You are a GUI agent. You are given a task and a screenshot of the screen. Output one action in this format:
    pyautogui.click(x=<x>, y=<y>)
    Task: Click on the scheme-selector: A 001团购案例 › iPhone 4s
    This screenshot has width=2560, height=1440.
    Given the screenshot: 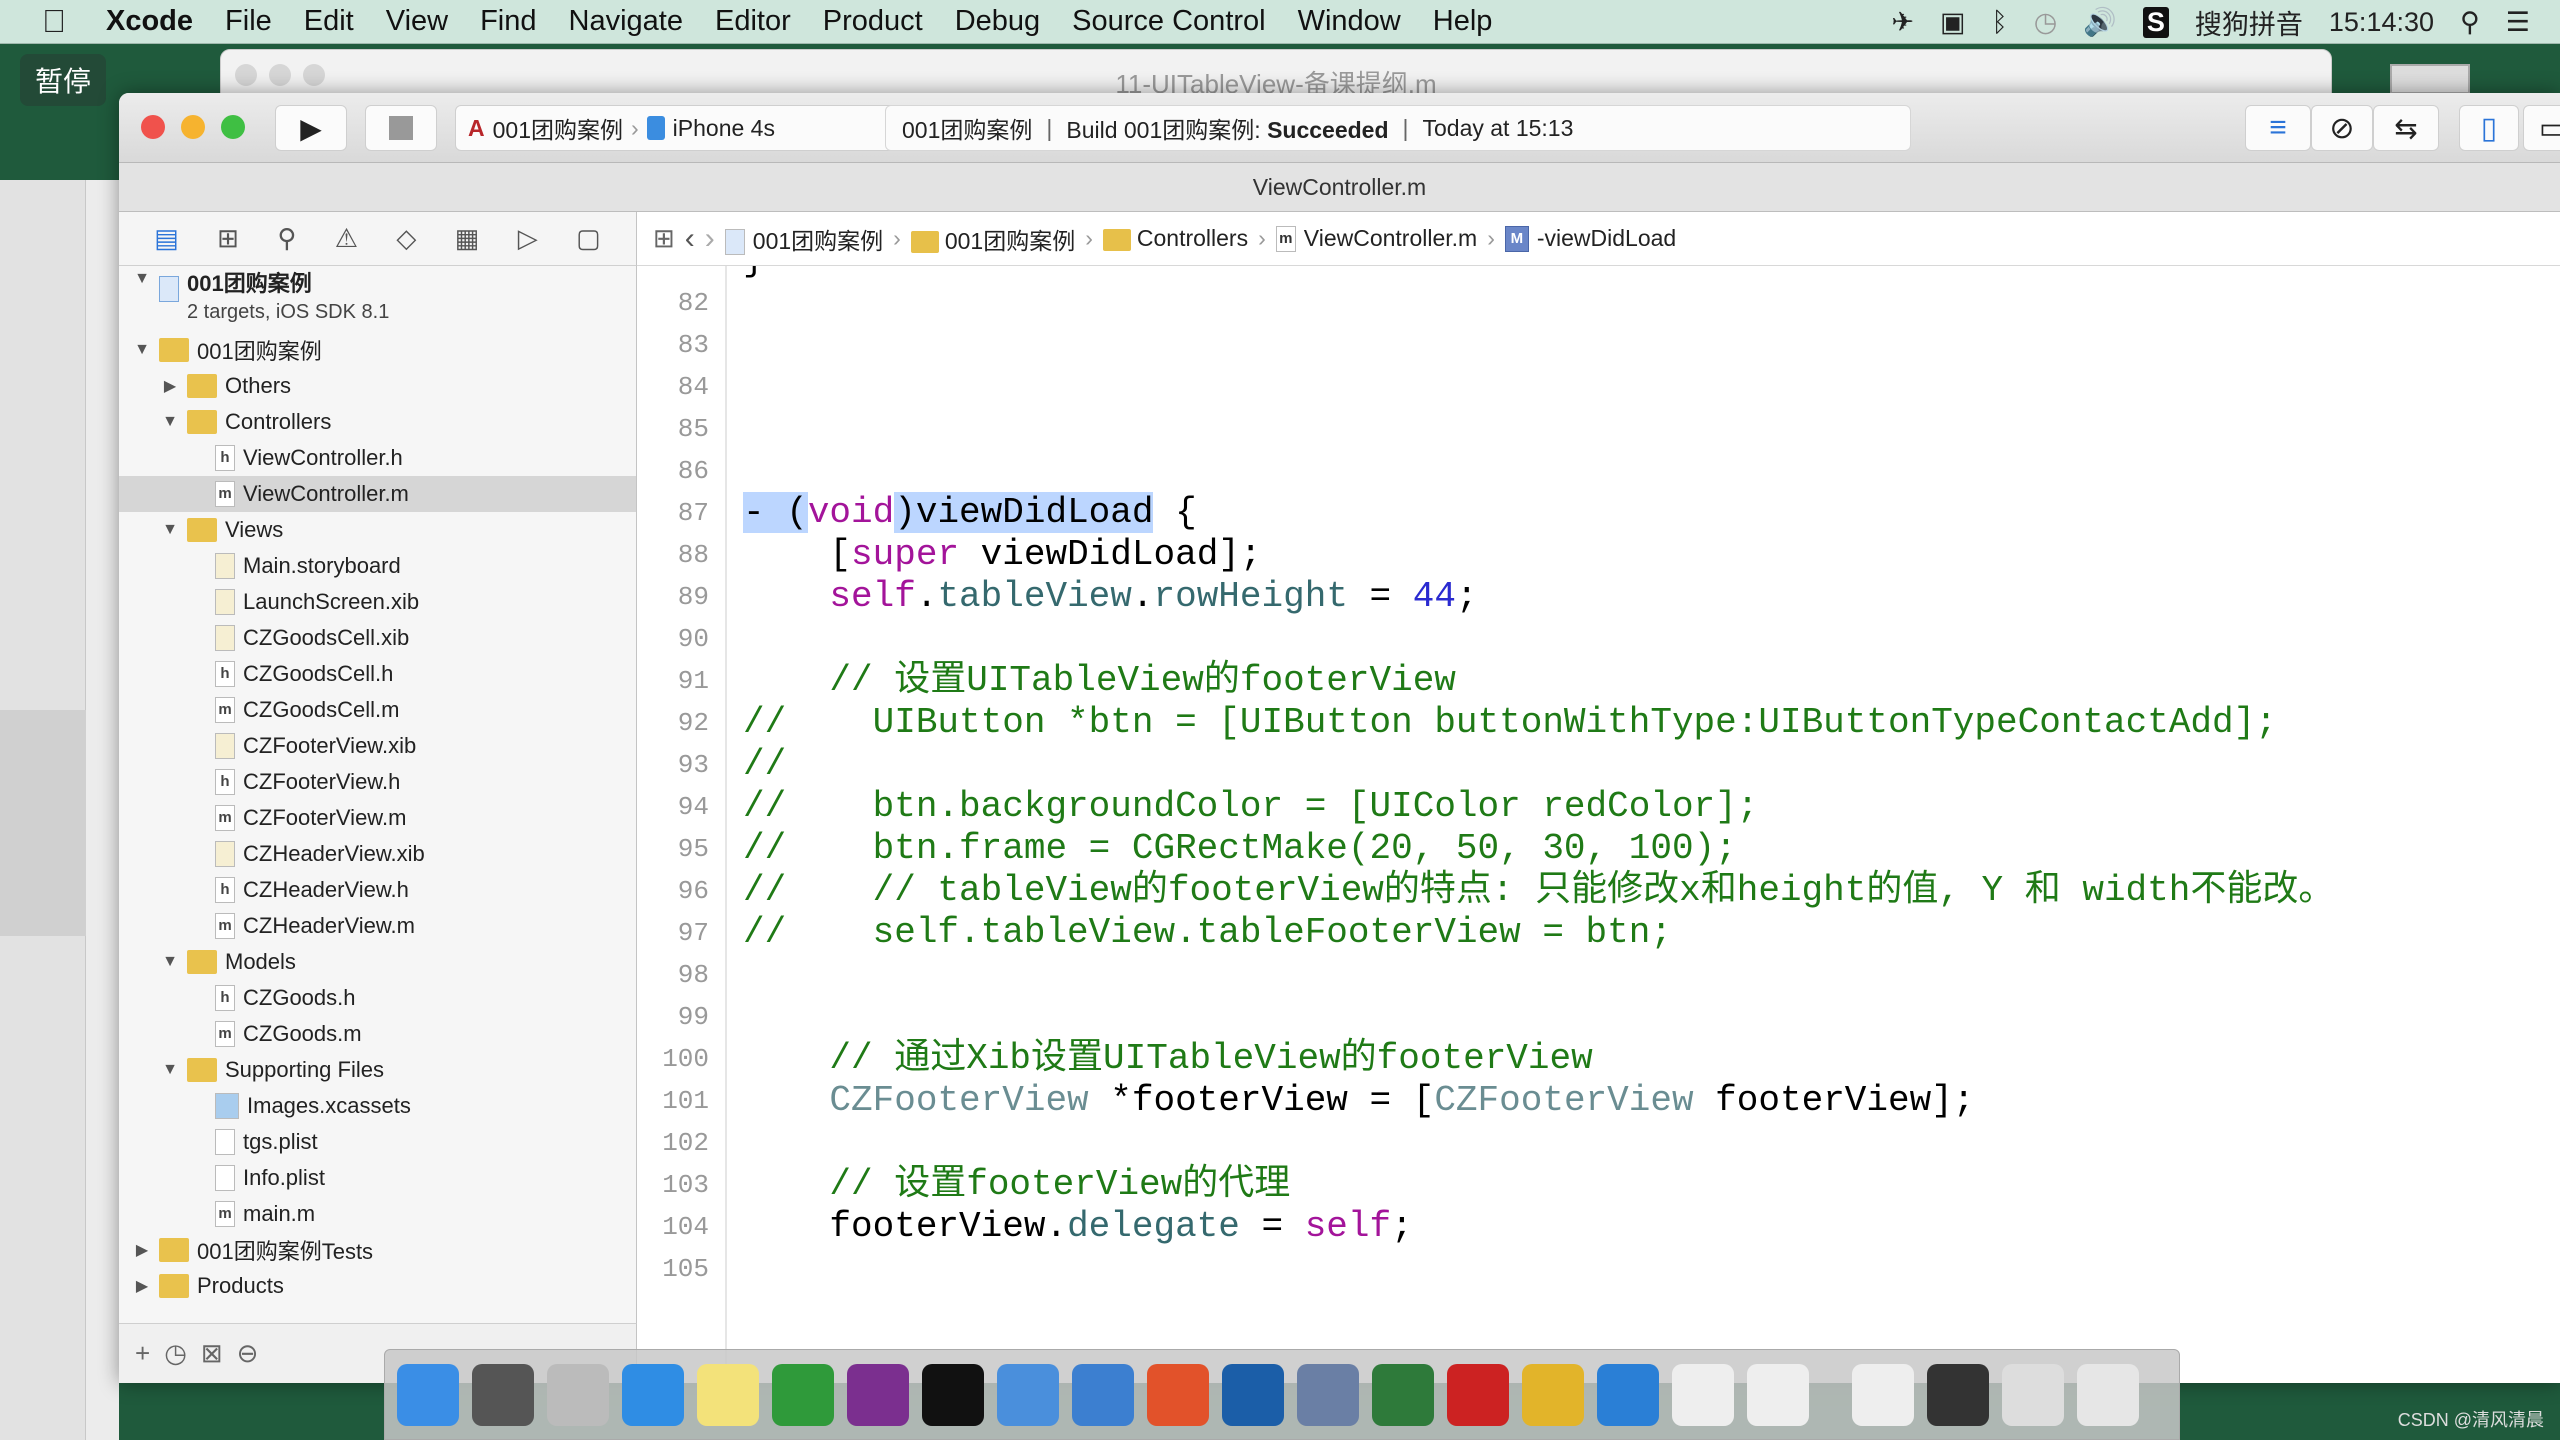 What is the action you would take?
    pyautogui.click(x=695, y=128)
    